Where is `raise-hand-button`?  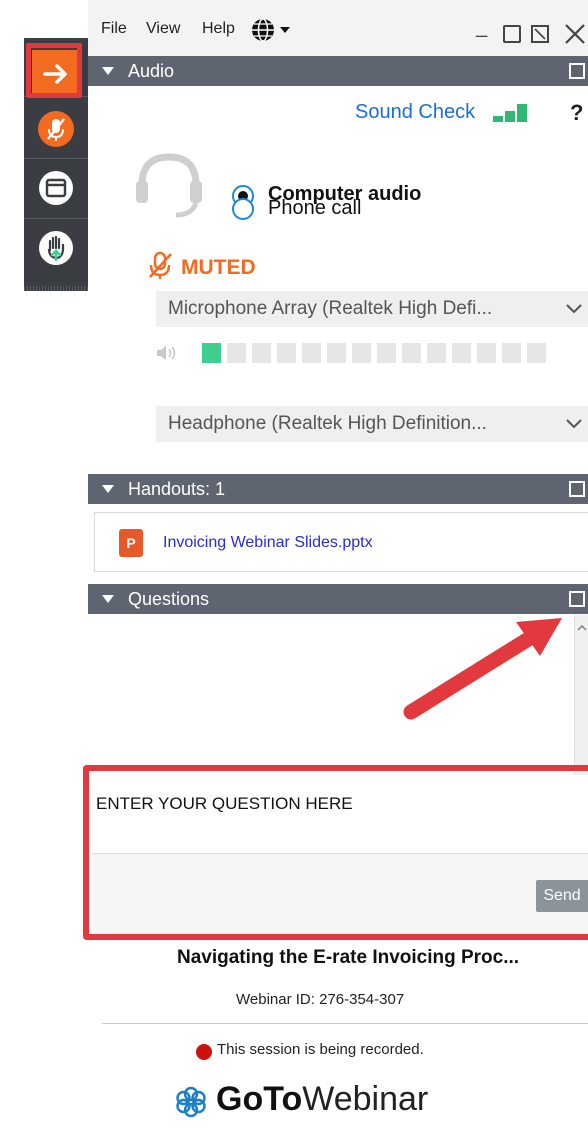
raise-hand-button is located at coordinates (56, 248).